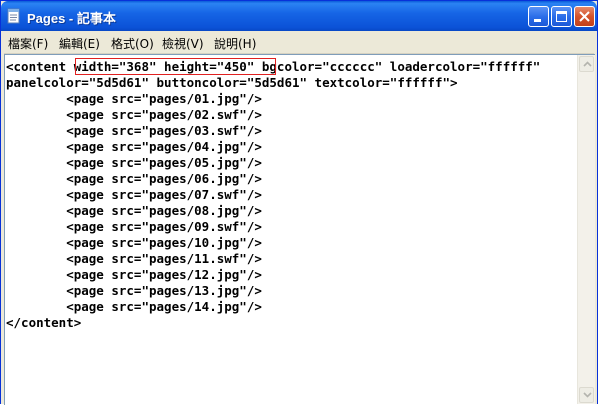 Image resolution: width=598 pixels, height=405 pixels. What do you see at coordinates (134, 178) in the screenshot?
I see `text-line: <page src="pages/06.jpg"/>` at bounding box center [134, 178].